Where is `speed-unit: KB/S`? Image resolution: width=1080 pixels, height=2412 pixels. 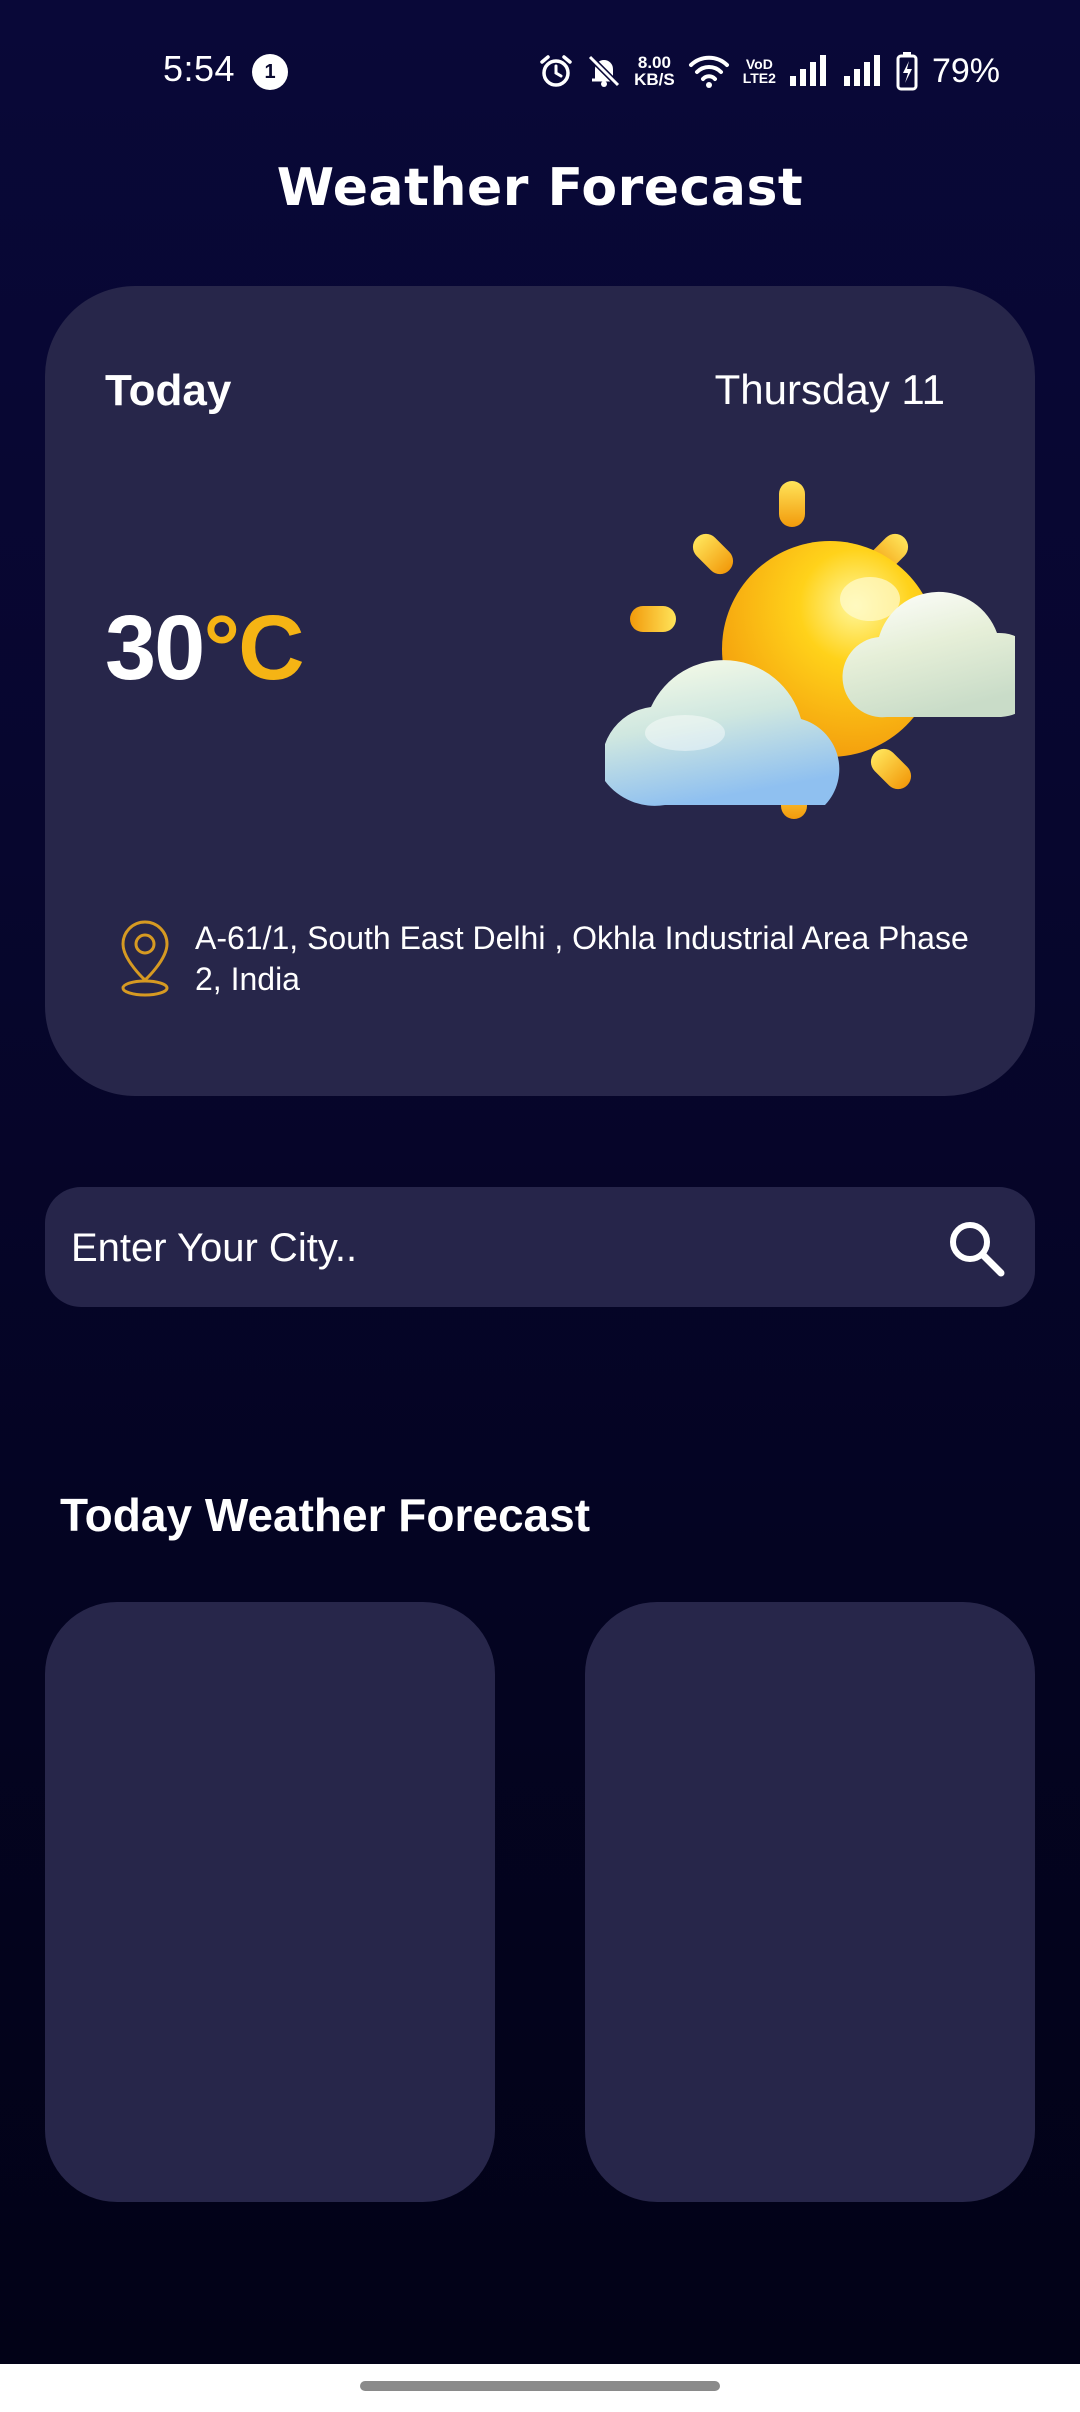 speed-unit: KB/S is located at coordinates (654, 79).